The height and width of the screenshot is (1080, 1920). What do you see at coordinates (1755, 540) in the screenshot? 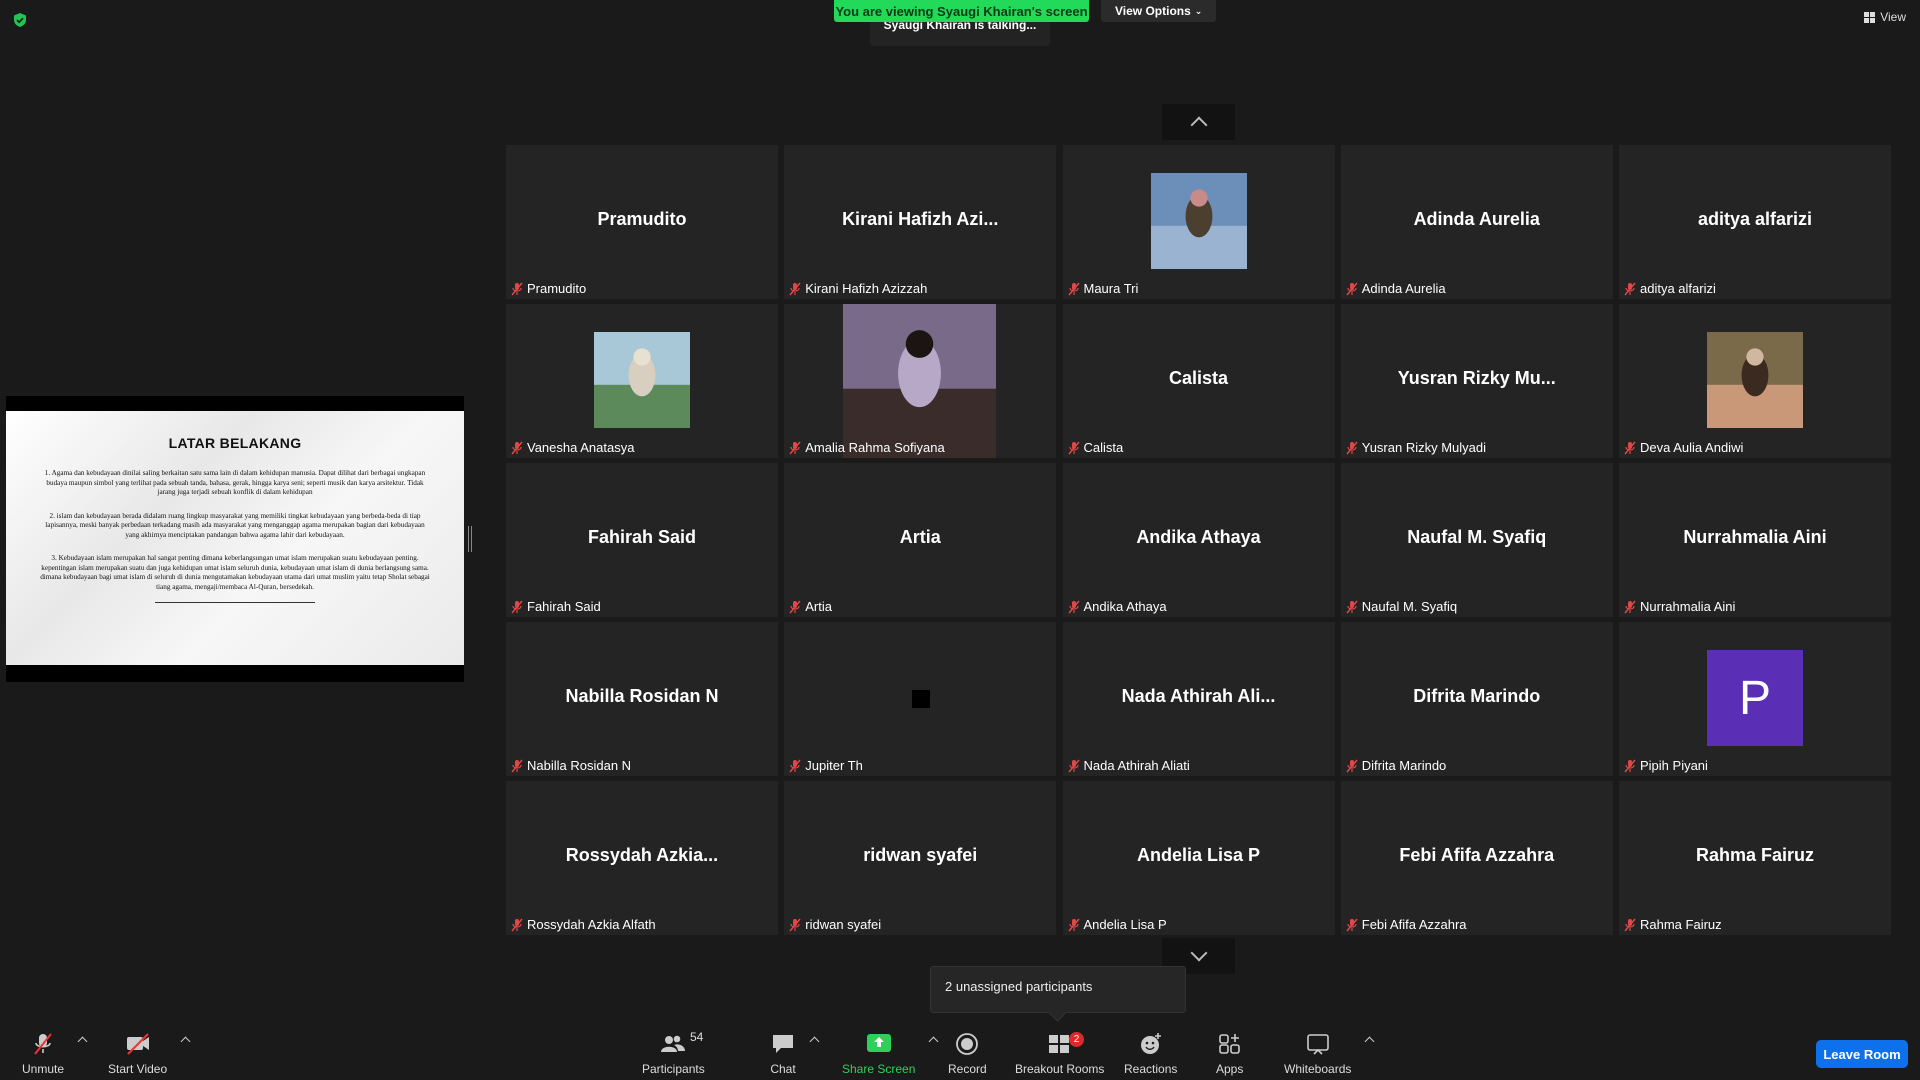
I see `participant-tile: Nurrahmalia Aini Nurrahmalia Aini` at bounding box center [1755, 540].